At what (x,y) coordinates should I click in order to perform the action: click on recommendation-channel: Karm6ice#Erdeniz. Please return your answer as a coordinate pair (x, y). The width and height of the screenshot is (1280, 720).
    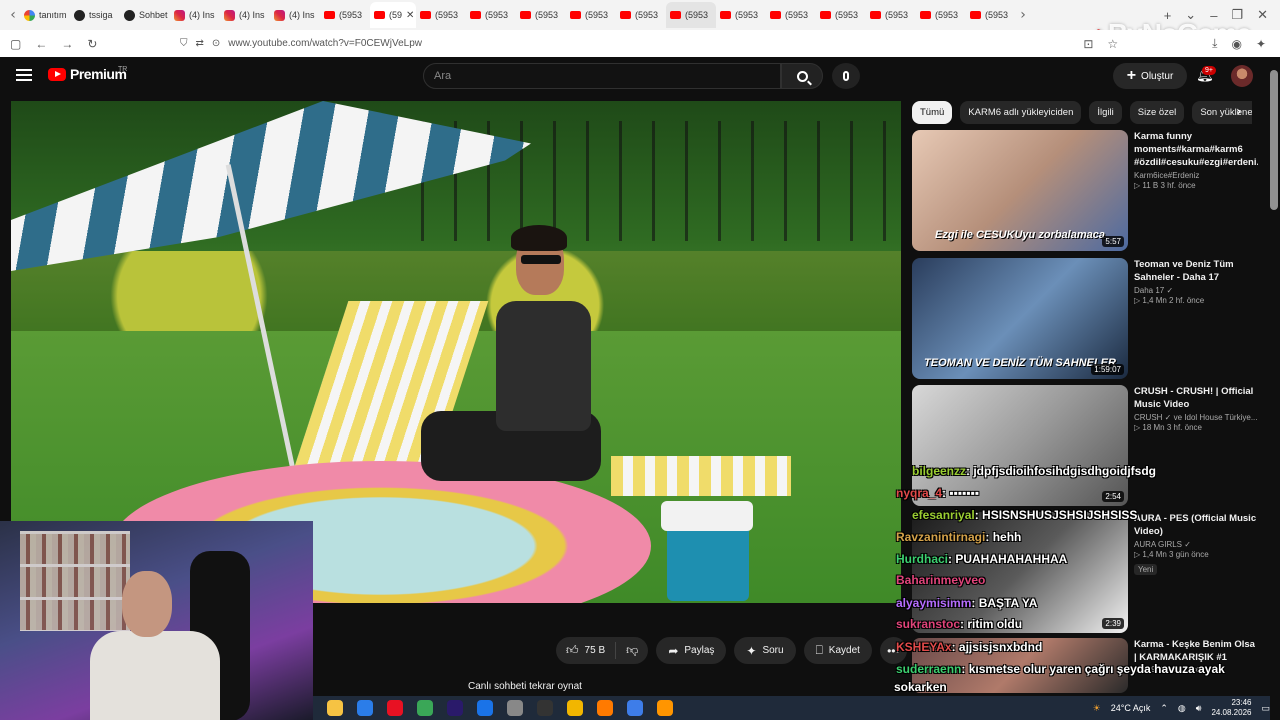
    Looking at the image, I should click on (1196, 175).